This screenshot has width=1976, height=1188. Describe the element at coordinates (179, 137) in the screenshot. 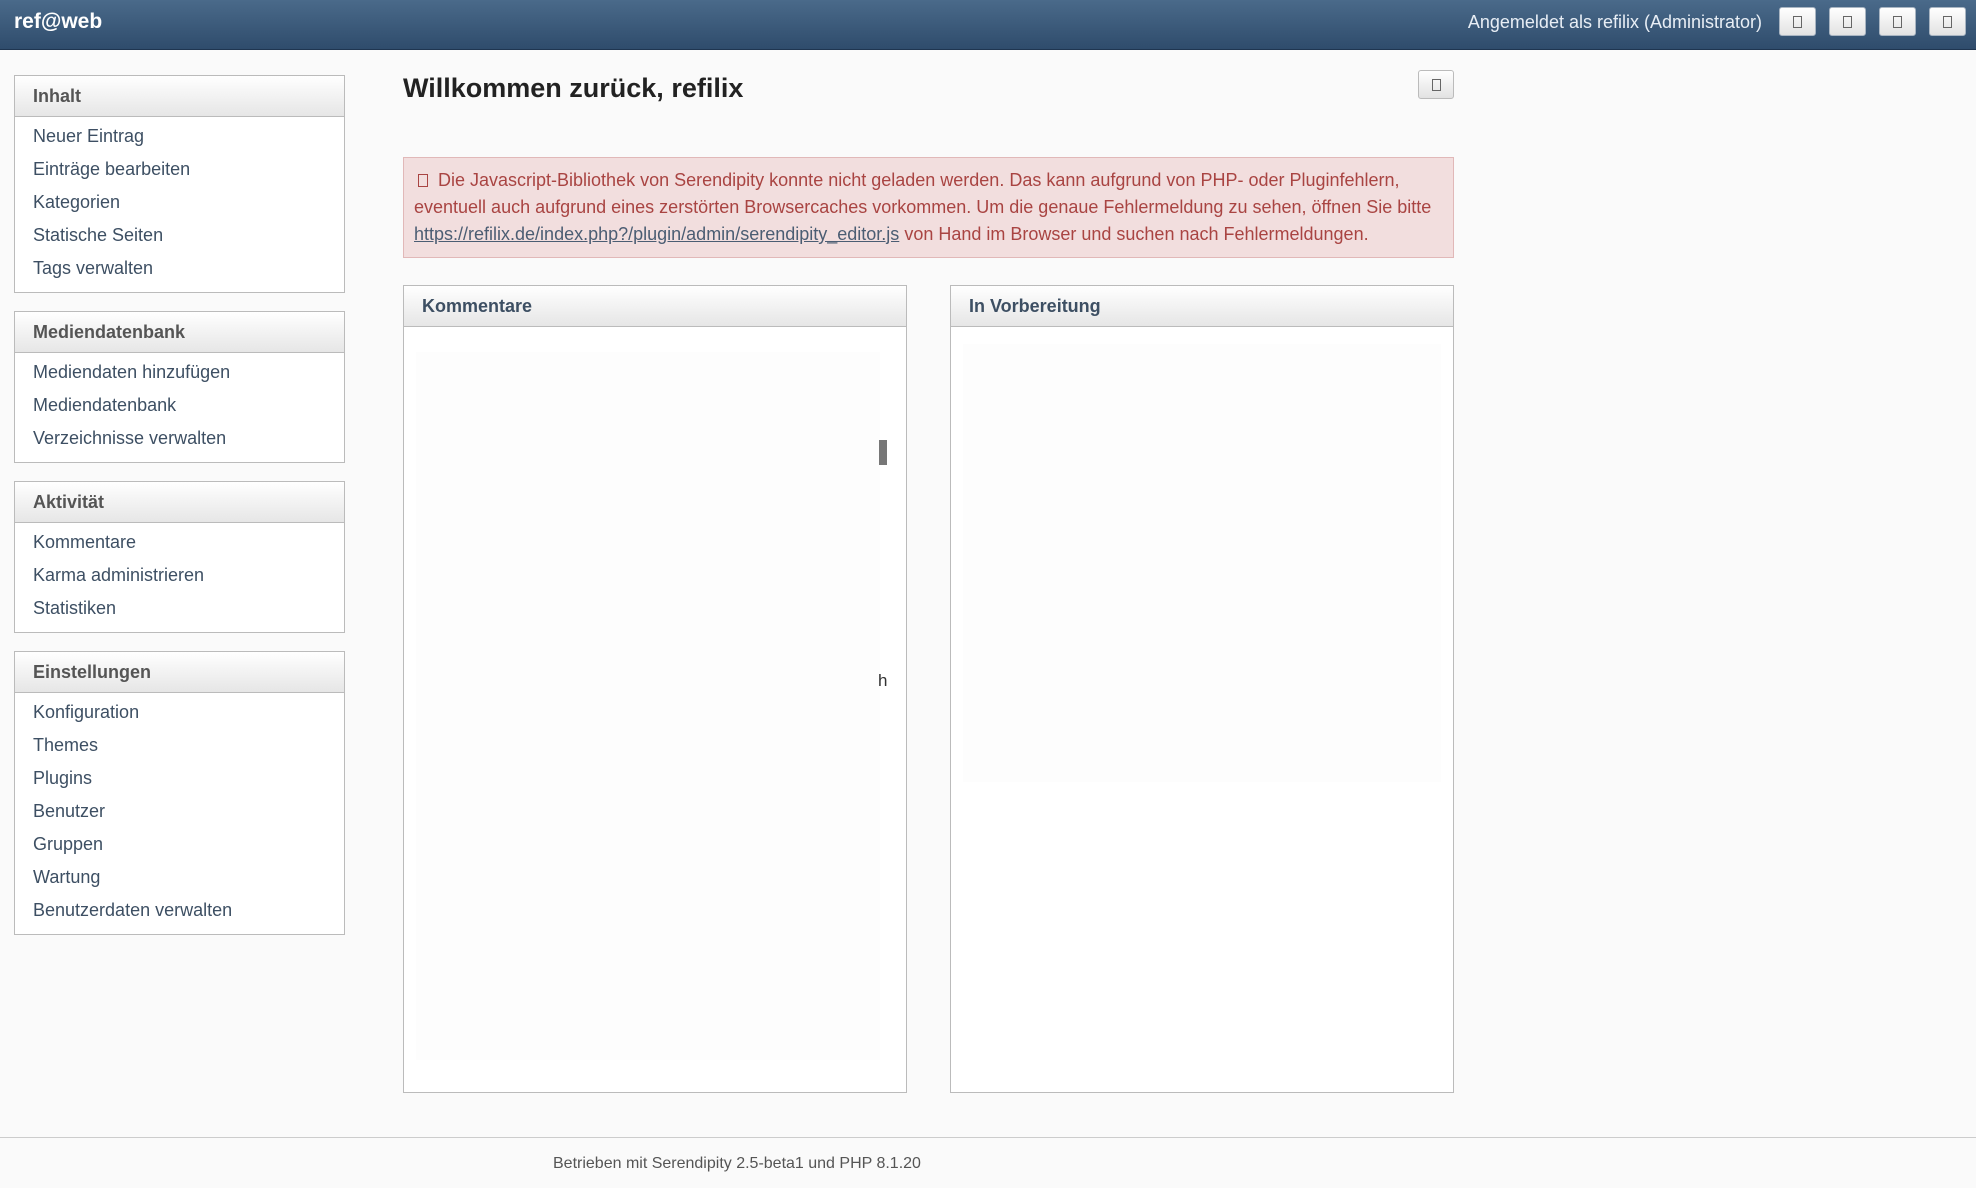

I see `sidebar-item-new-entry: Neuer Eintrag` at that location.